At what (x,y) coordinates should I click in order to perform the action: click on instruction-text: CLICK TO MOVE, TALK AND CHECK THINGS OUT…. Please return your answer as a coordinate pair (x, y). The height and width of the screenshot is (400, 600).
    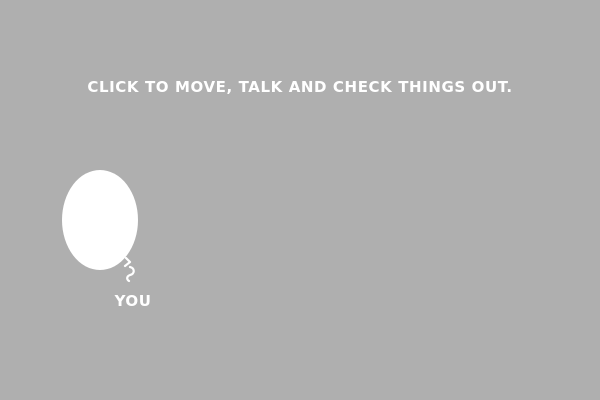
    Looking at the image, I should click on (300, 87).